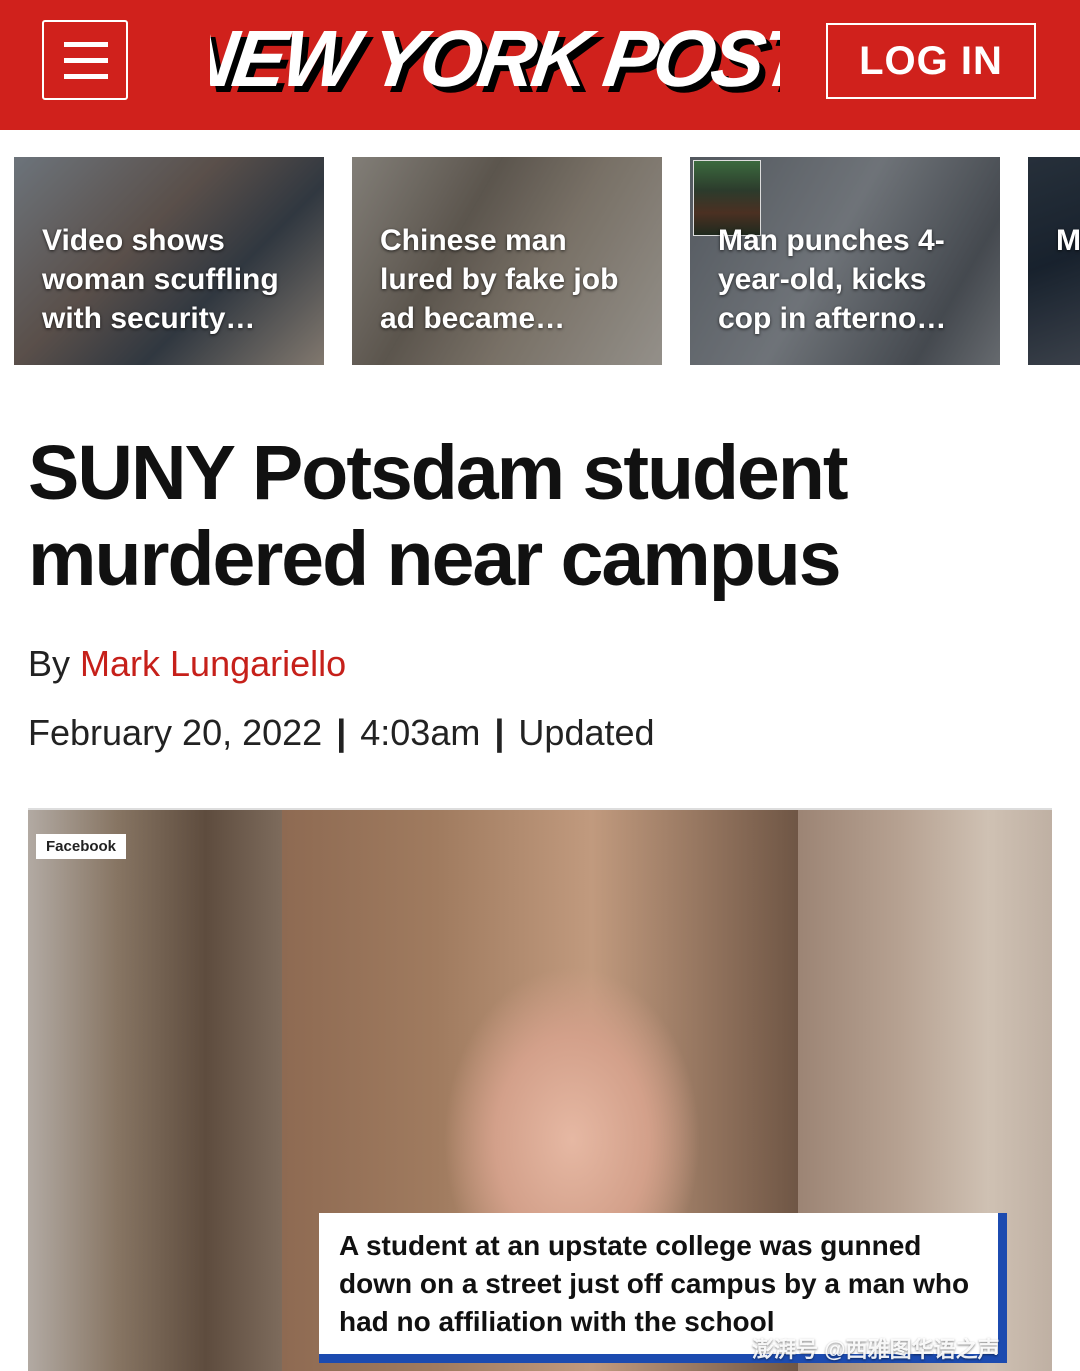 The height and width of the screenshot is (1371, 1080). I want to click on login-button: LOG IN, so click(931, 61).